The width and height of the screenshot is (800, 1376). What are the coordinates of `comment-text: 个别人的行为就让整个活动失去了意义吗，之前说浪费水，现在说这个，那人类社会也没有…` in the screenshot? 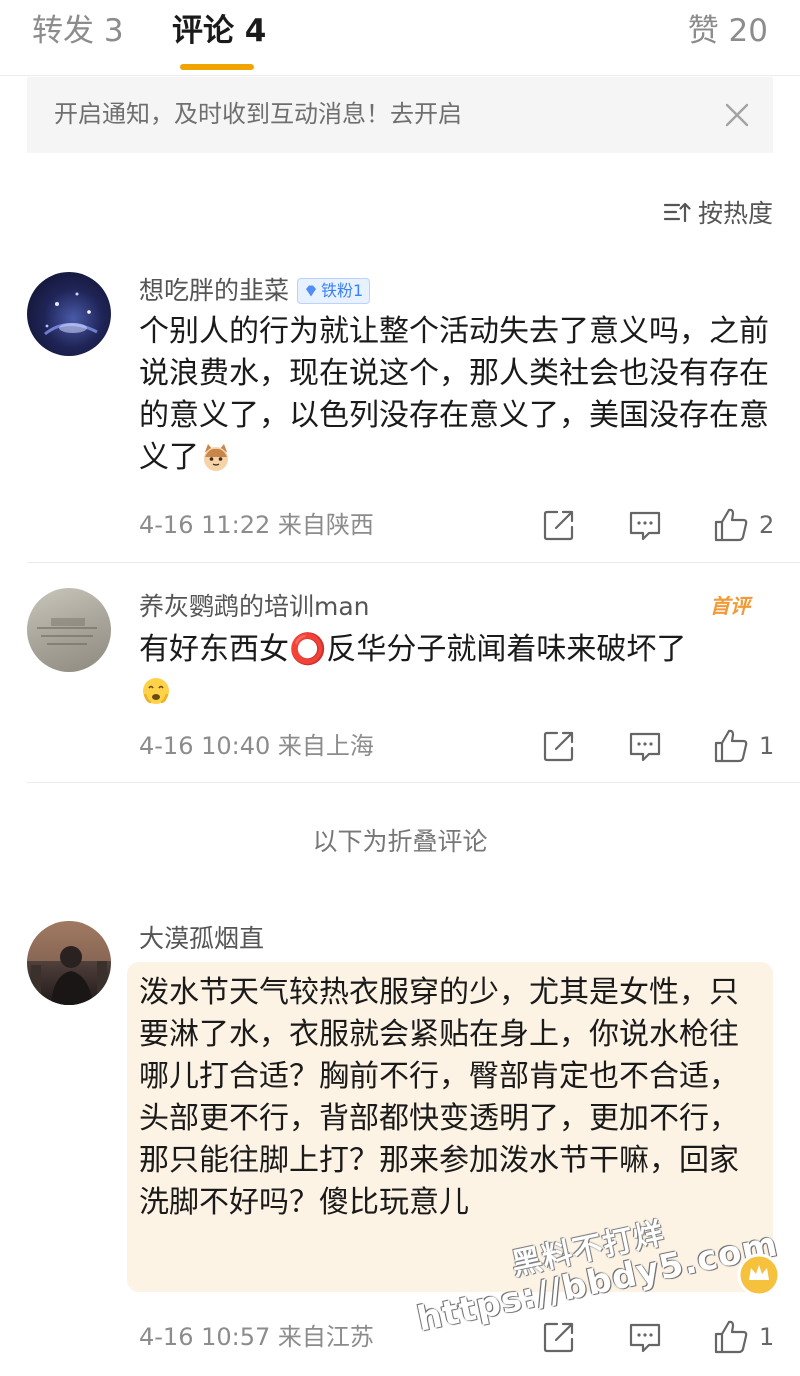 It's located at (454, 394).